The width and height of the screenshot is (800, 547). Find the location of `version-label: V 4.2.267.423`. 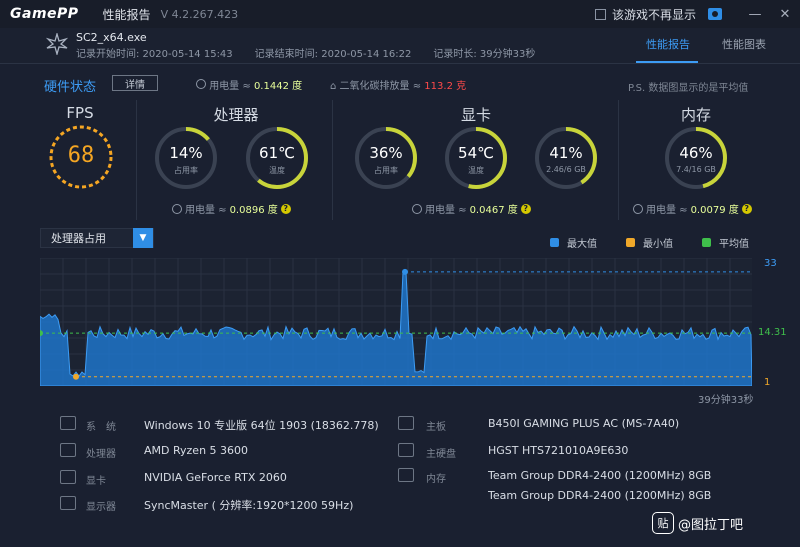

version-label: V 4.2.267.423 is located at coordinates (199, 14).